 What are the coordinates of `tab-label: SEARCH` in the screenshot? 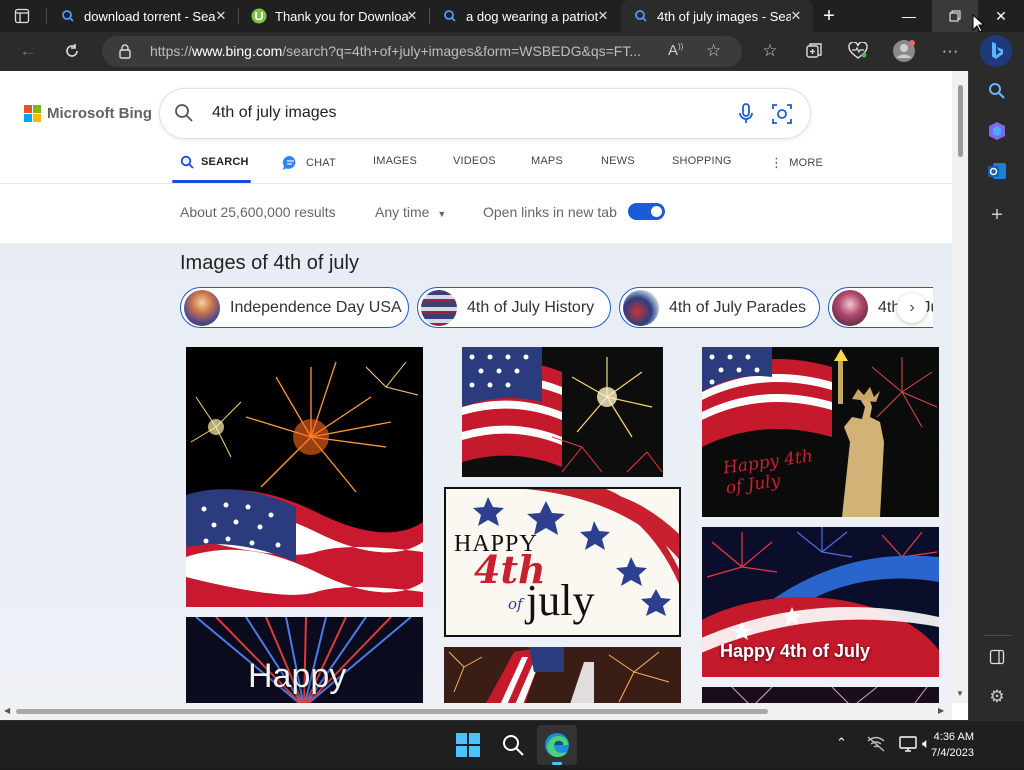 It's located at (225, 162).